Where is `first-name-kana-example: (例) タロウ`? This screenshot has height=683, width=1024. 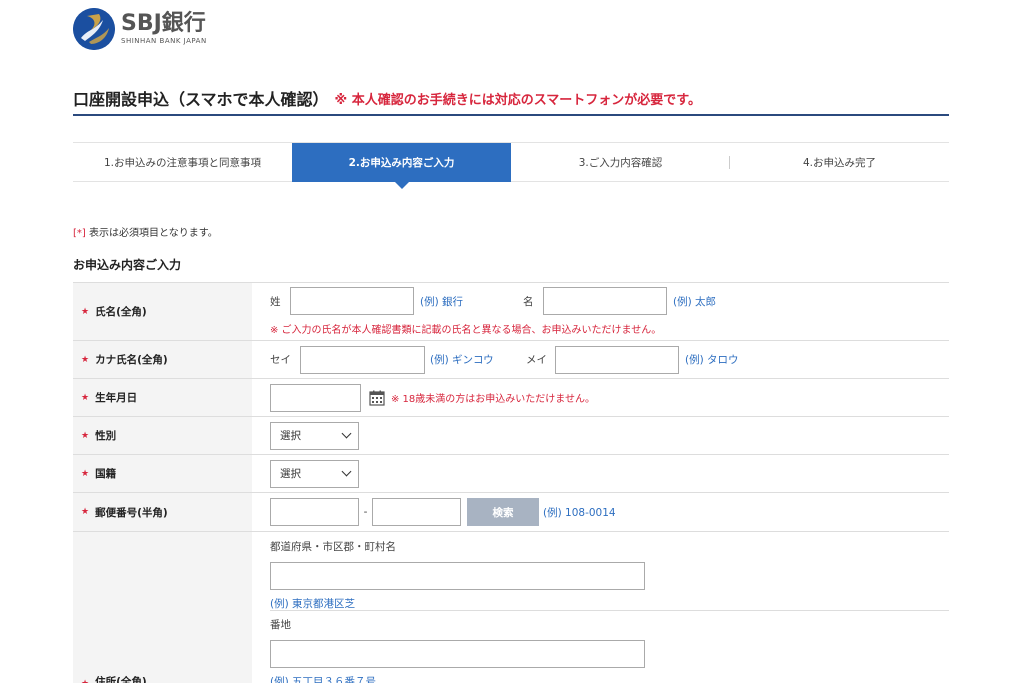 first-name-kana-example: (例) タロウ is located at coordinates (712, 360).